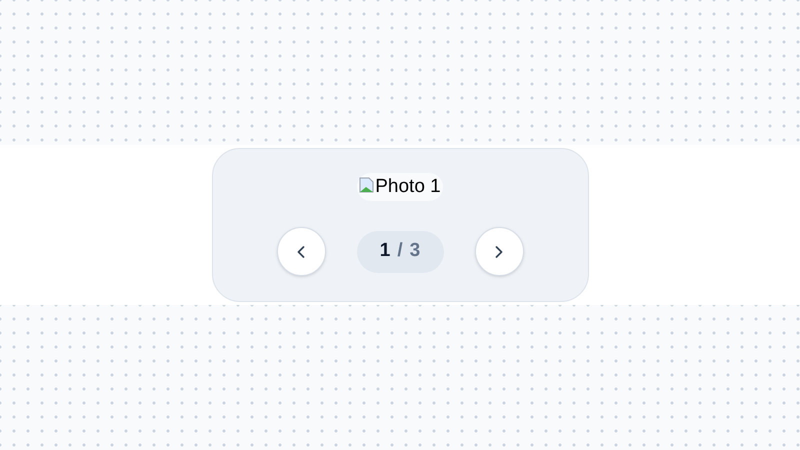  Describe the element at coordinates (301, 251) in the screenshot. I see `previous-button` at that location.